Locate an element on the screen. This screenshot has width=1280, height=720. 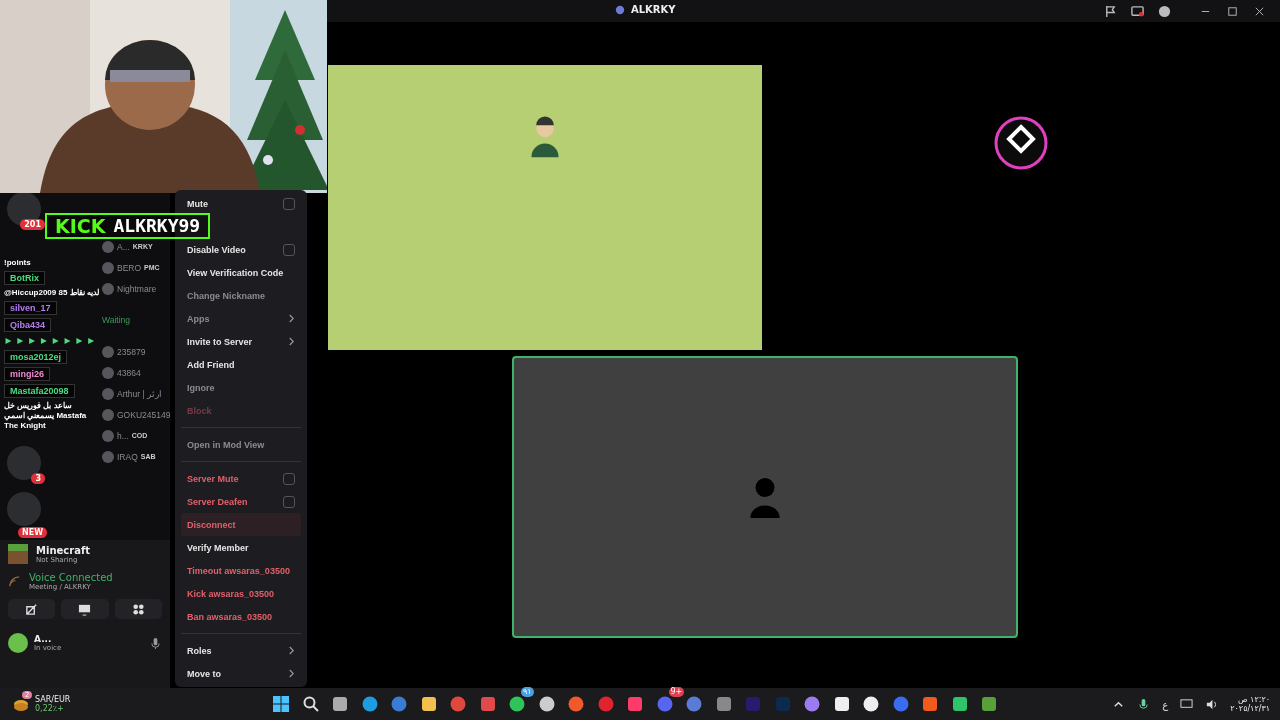
user-avatar-icon is located at coordinates (1021, 142).